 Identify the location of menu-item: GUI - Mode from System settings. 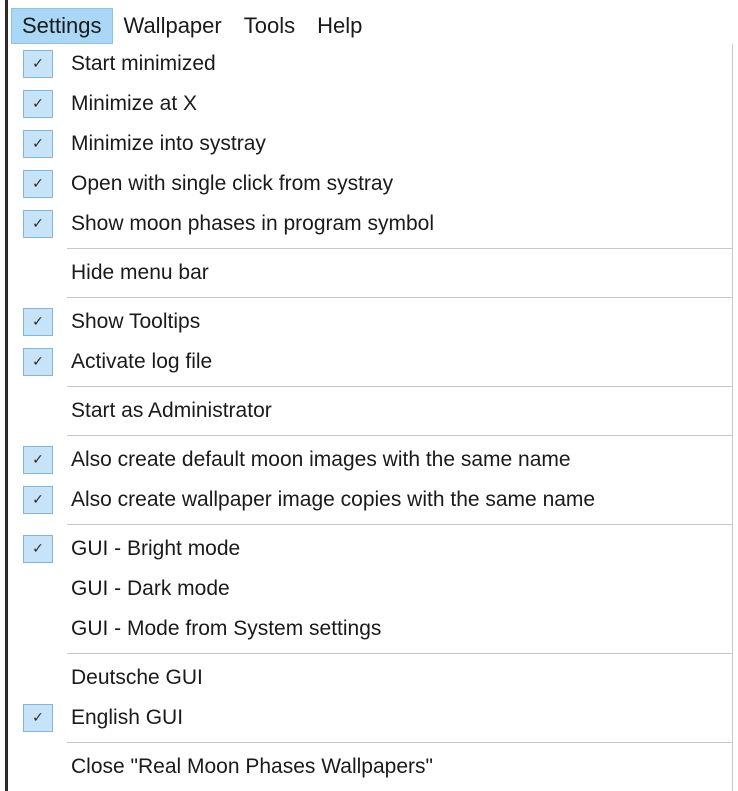
(372, 629).